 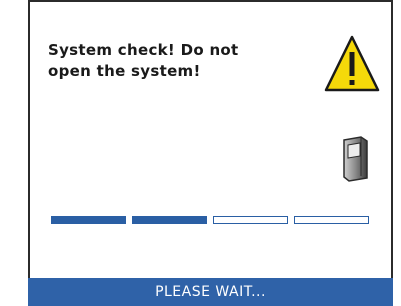 What do you see at coordinates (29, 139) in the screenshot?
I see `frame-left-border` at bounding box center [29, 139].